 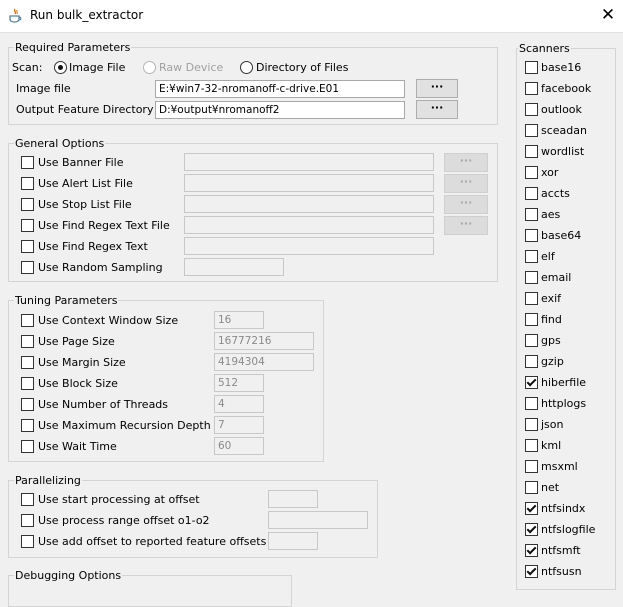 I want to click on scanner-label: base64, so click(x=561, y=235).